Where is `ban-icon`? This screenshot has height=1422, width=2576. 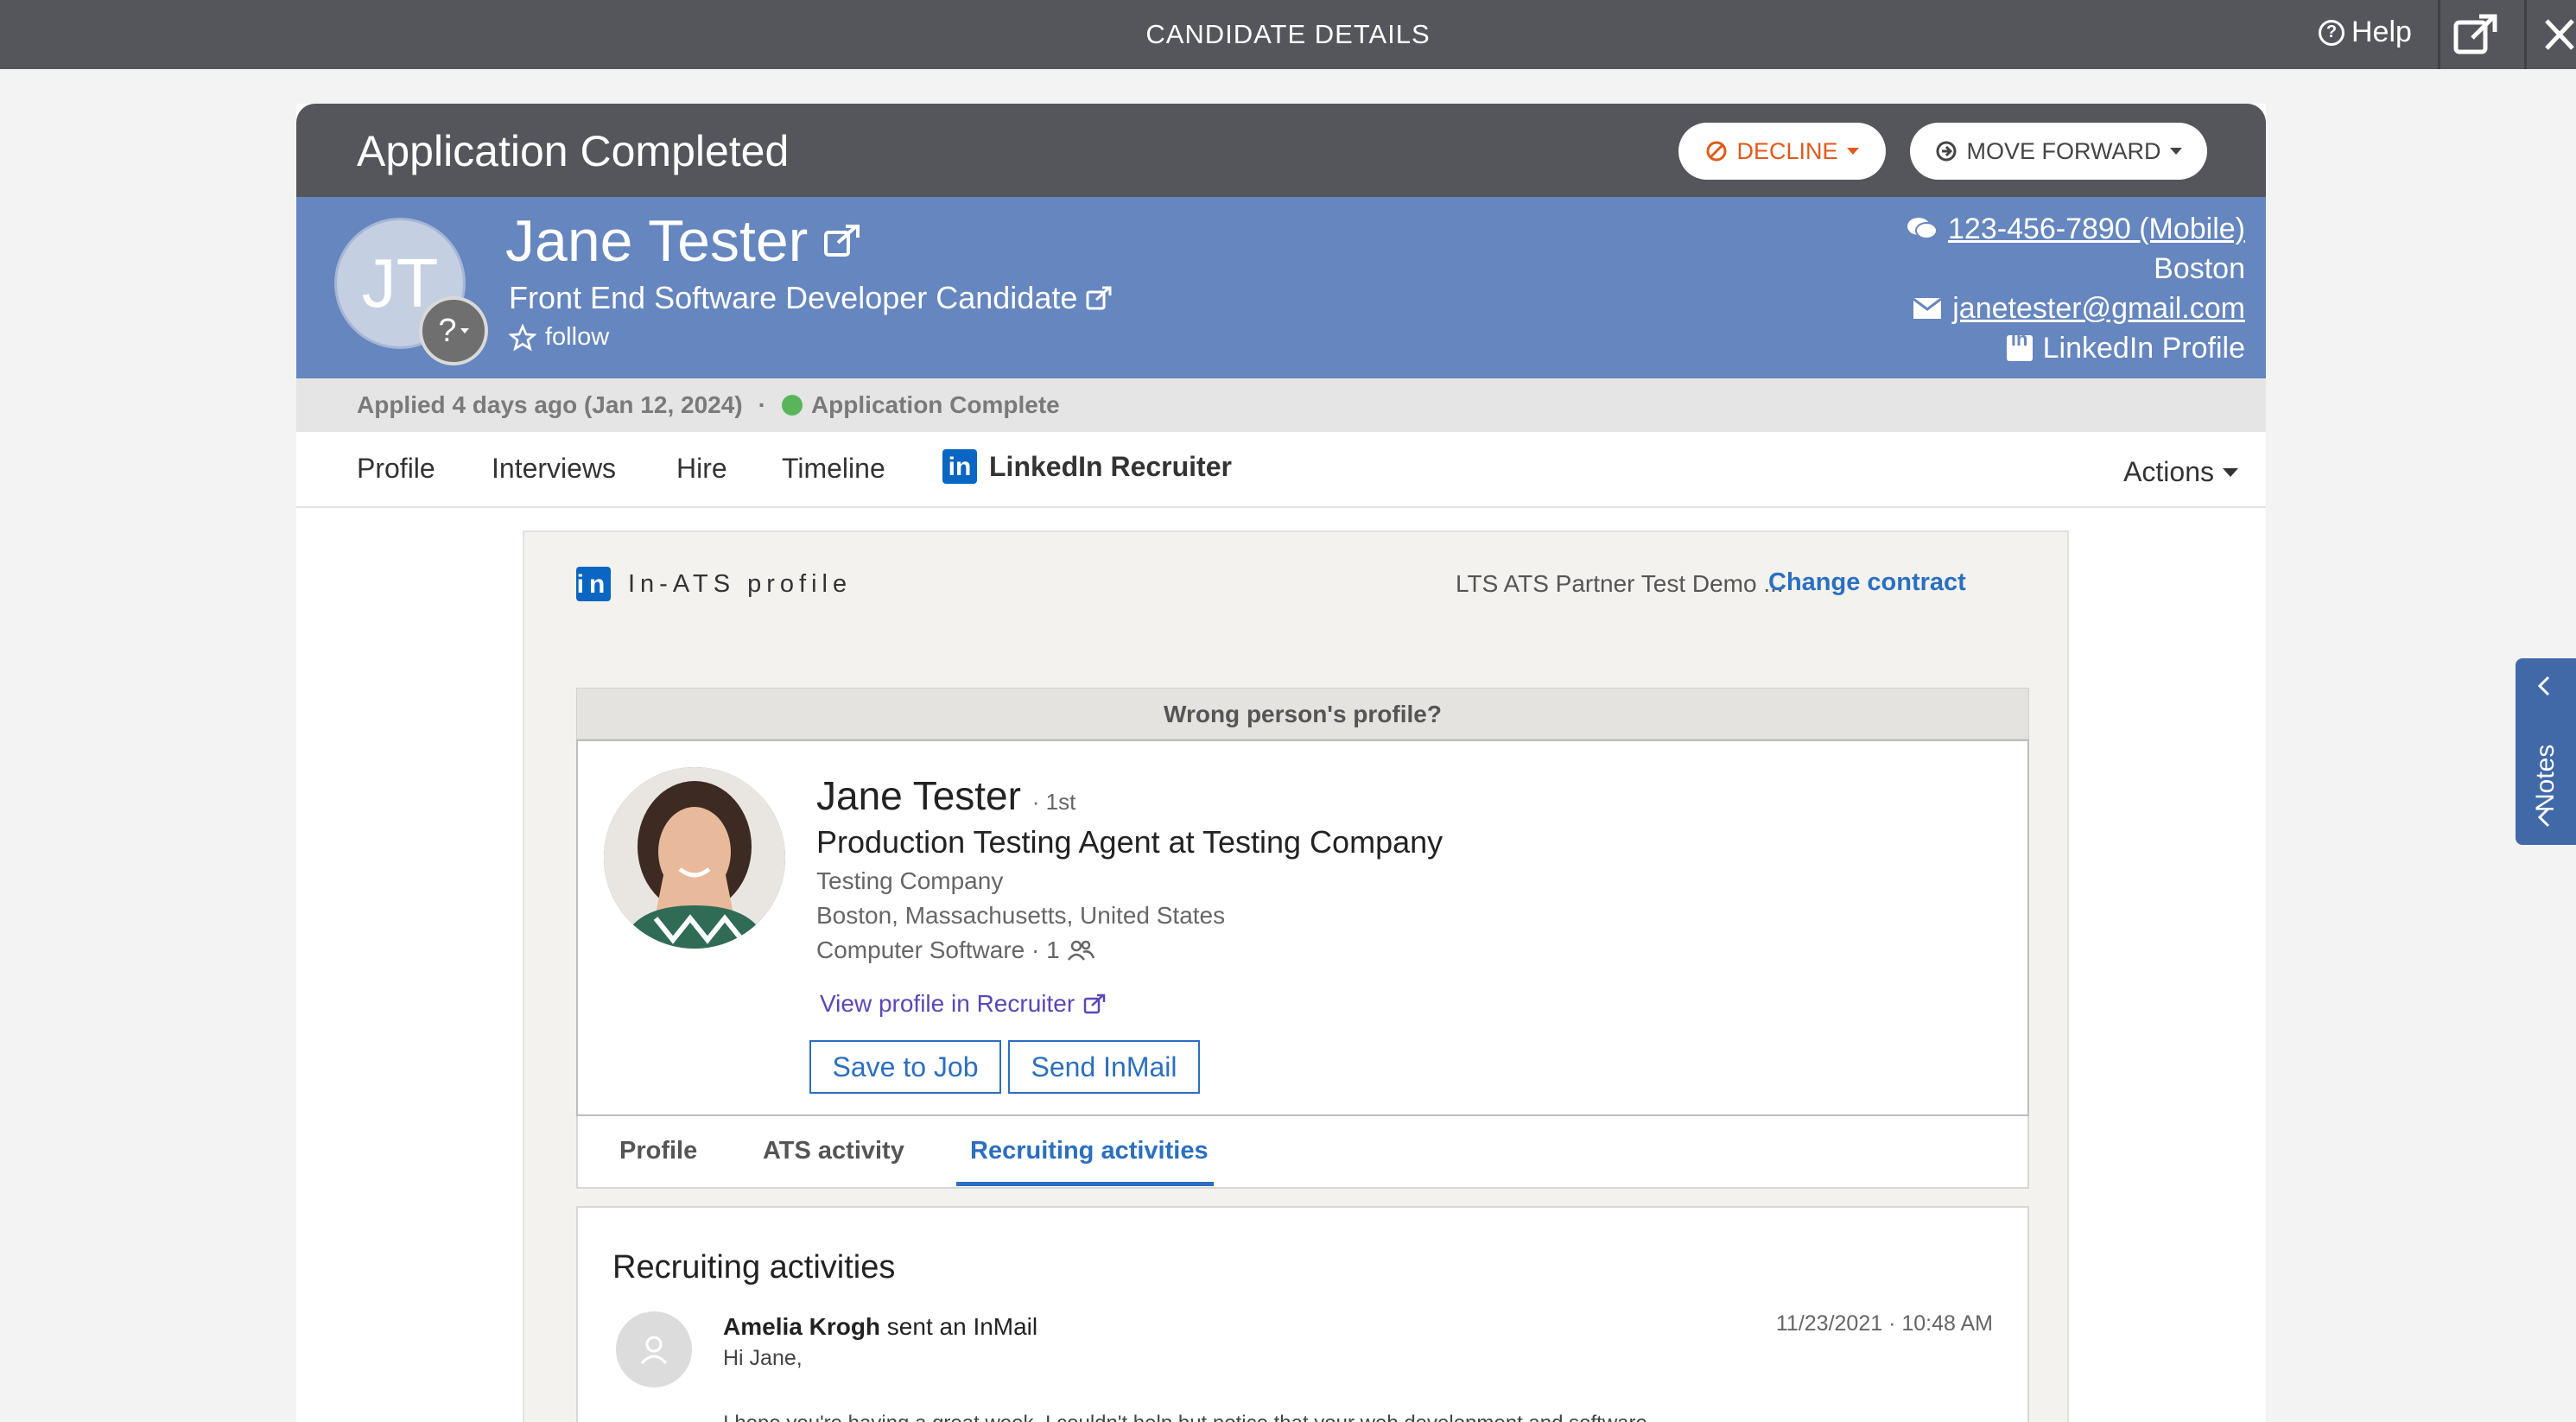 ban-icon is located at coordinates (1716, 151).